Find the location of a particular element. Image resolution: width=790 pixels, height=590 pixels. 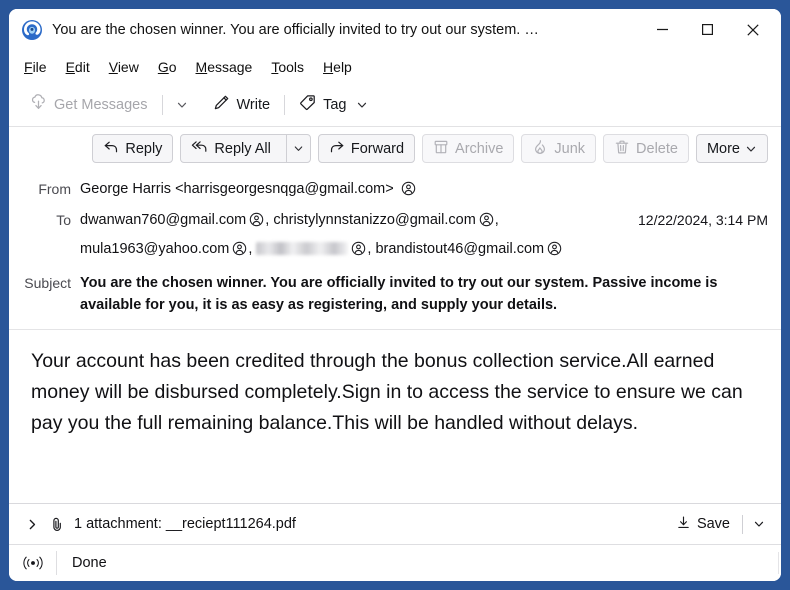

status-bar: Done is located at coordinates (395, 562).